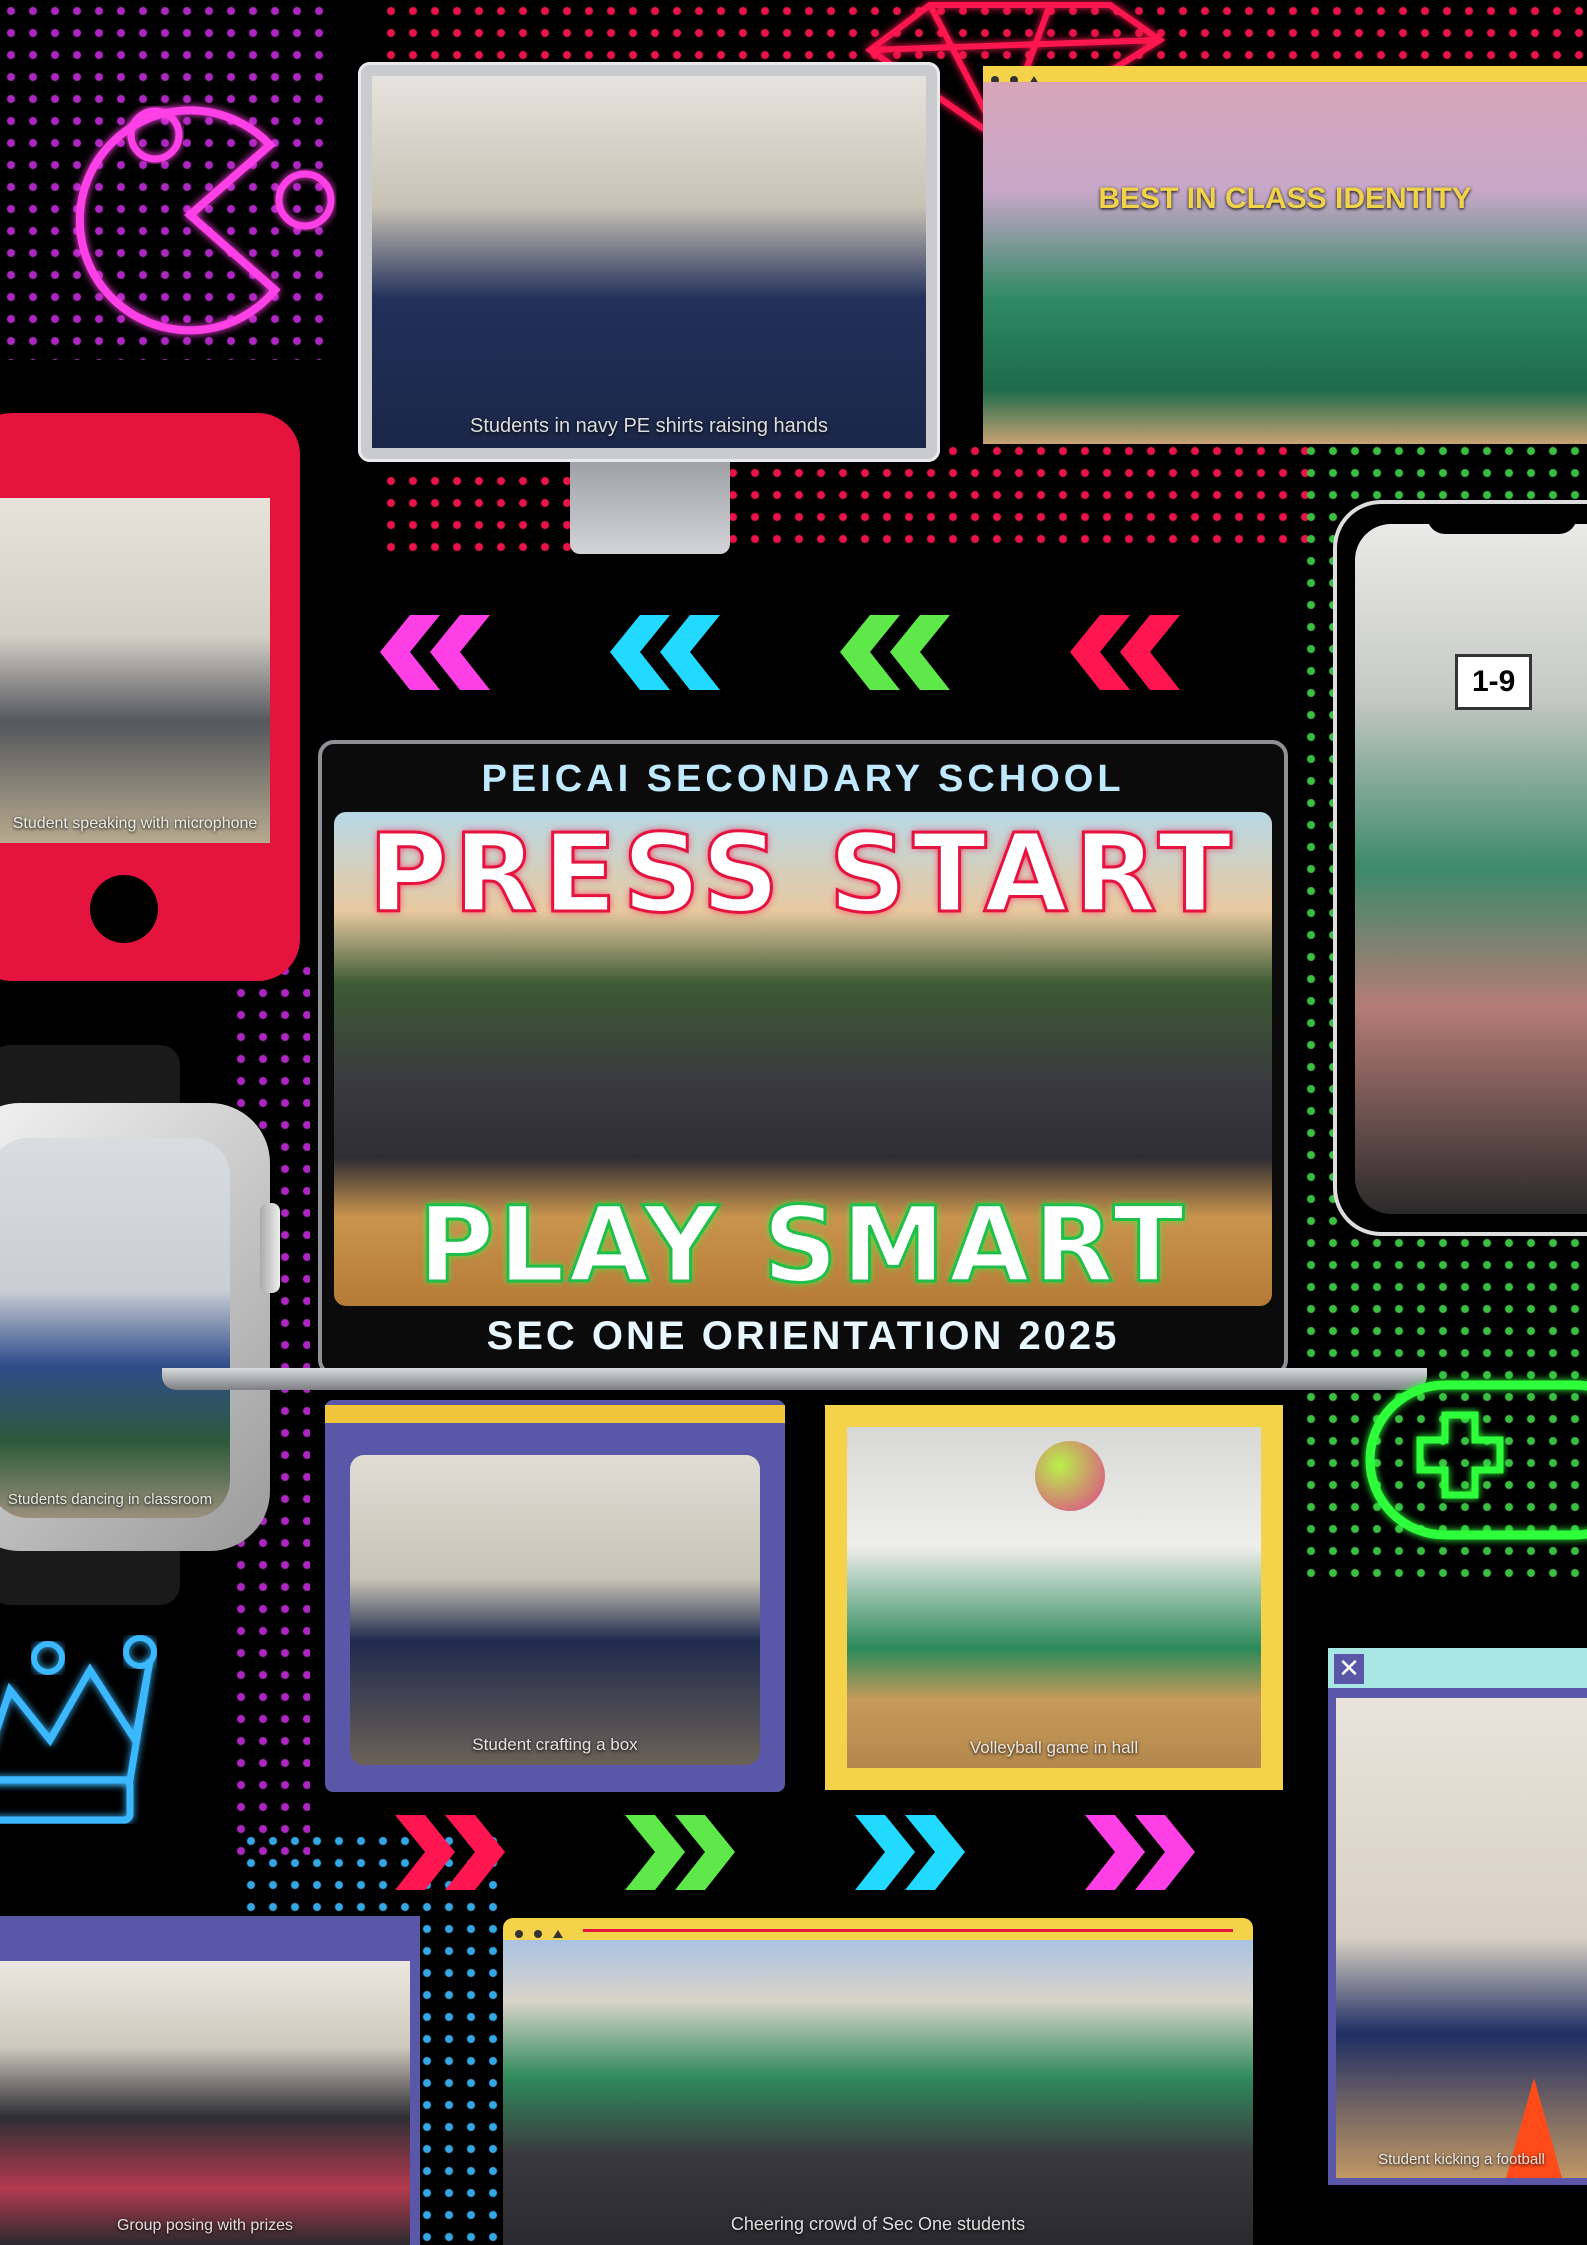  I want to click on right-phone-photo: 1-9, so click(1471, 869).